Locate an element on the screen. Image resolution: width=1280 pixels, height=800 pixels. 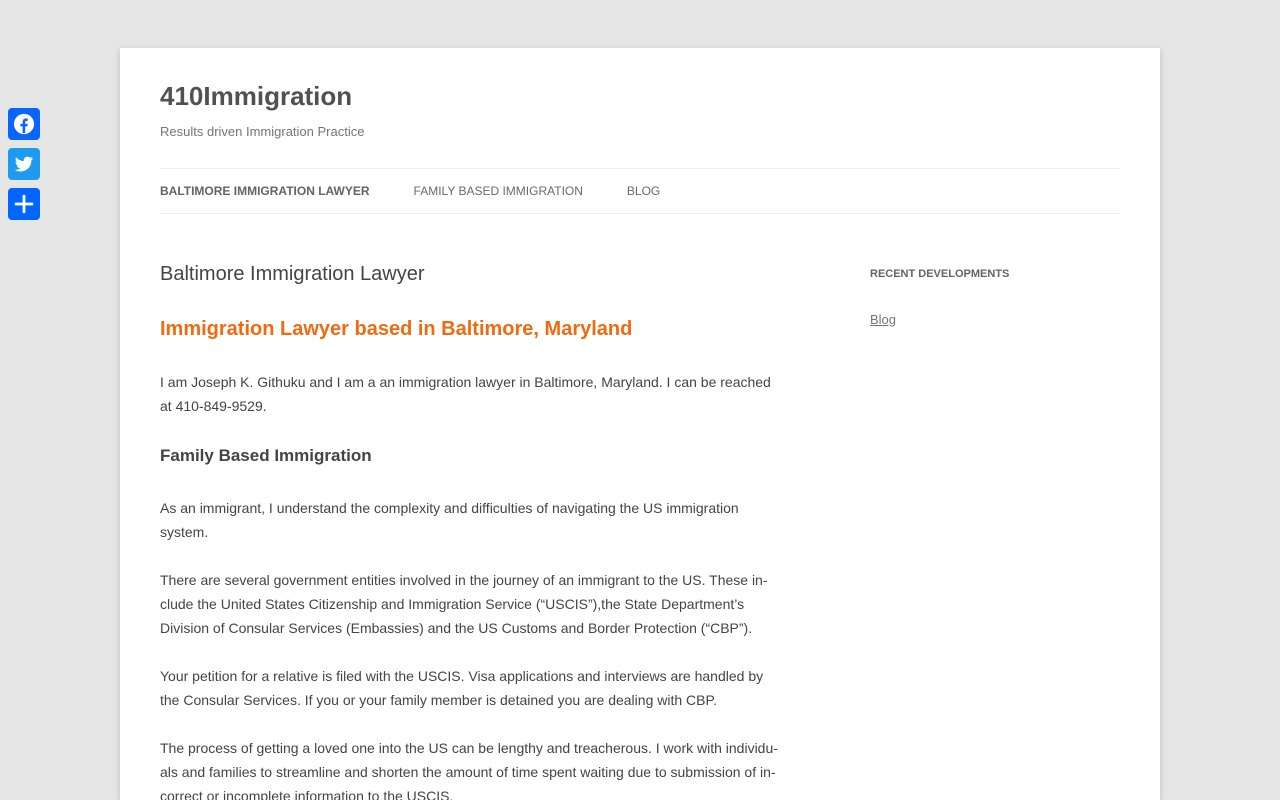
widget-title-recent-developments: RECENT DEVELOPMENTS is located at coordinates (940, 274).